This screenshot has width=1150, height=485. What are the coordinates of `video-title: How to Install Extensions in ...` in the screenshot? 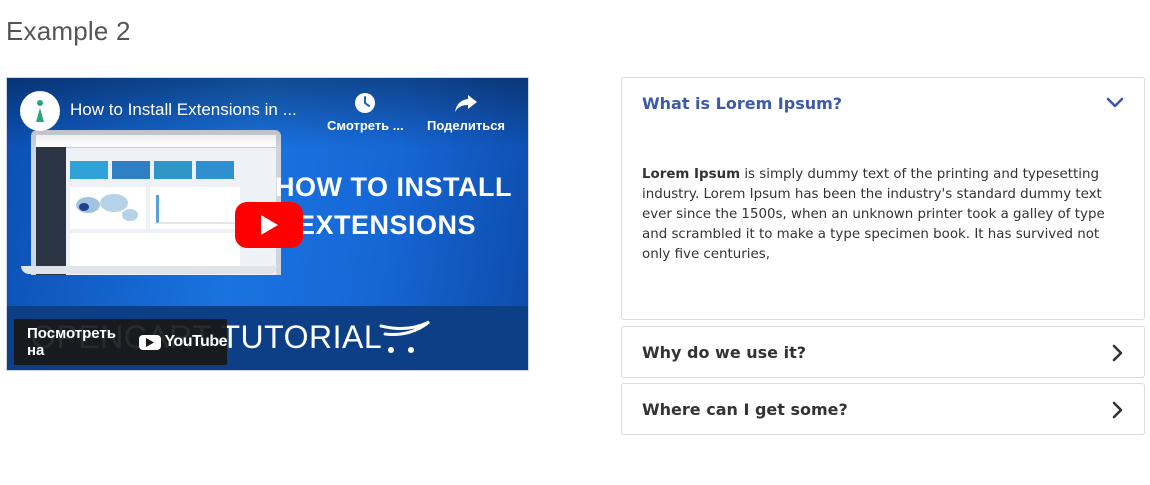 It's located at (183, 110).